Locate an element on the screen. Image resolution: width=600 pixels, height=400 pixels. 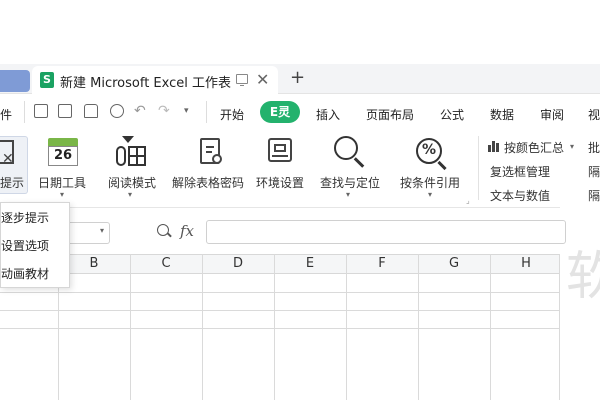
text-and-number-button: 文本与数值 is located at coordinates (520, 195).